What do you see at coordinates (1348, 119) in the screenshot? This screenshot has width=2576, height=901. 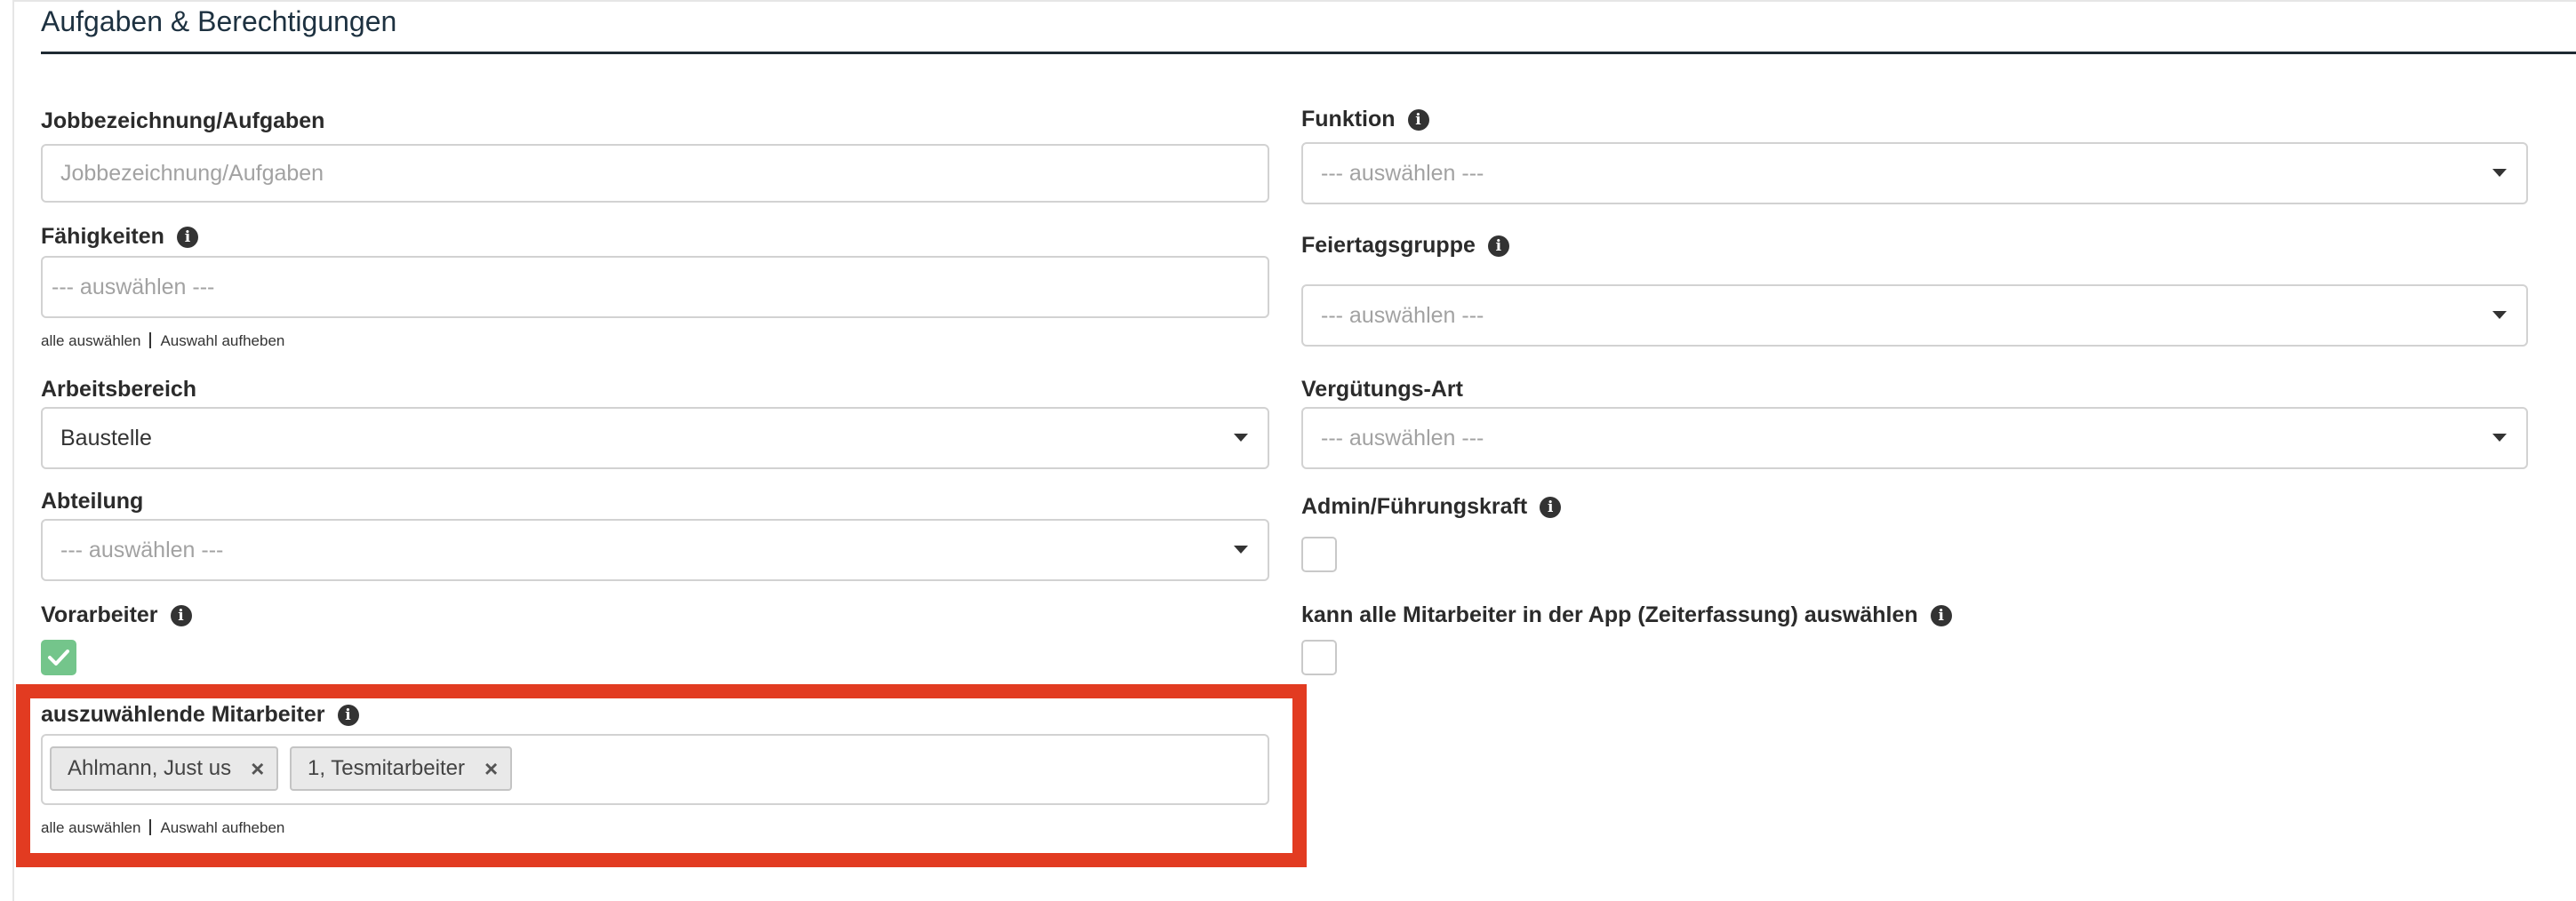 I see `function-label-text: Funktion` at bounding box center [1348, 119].